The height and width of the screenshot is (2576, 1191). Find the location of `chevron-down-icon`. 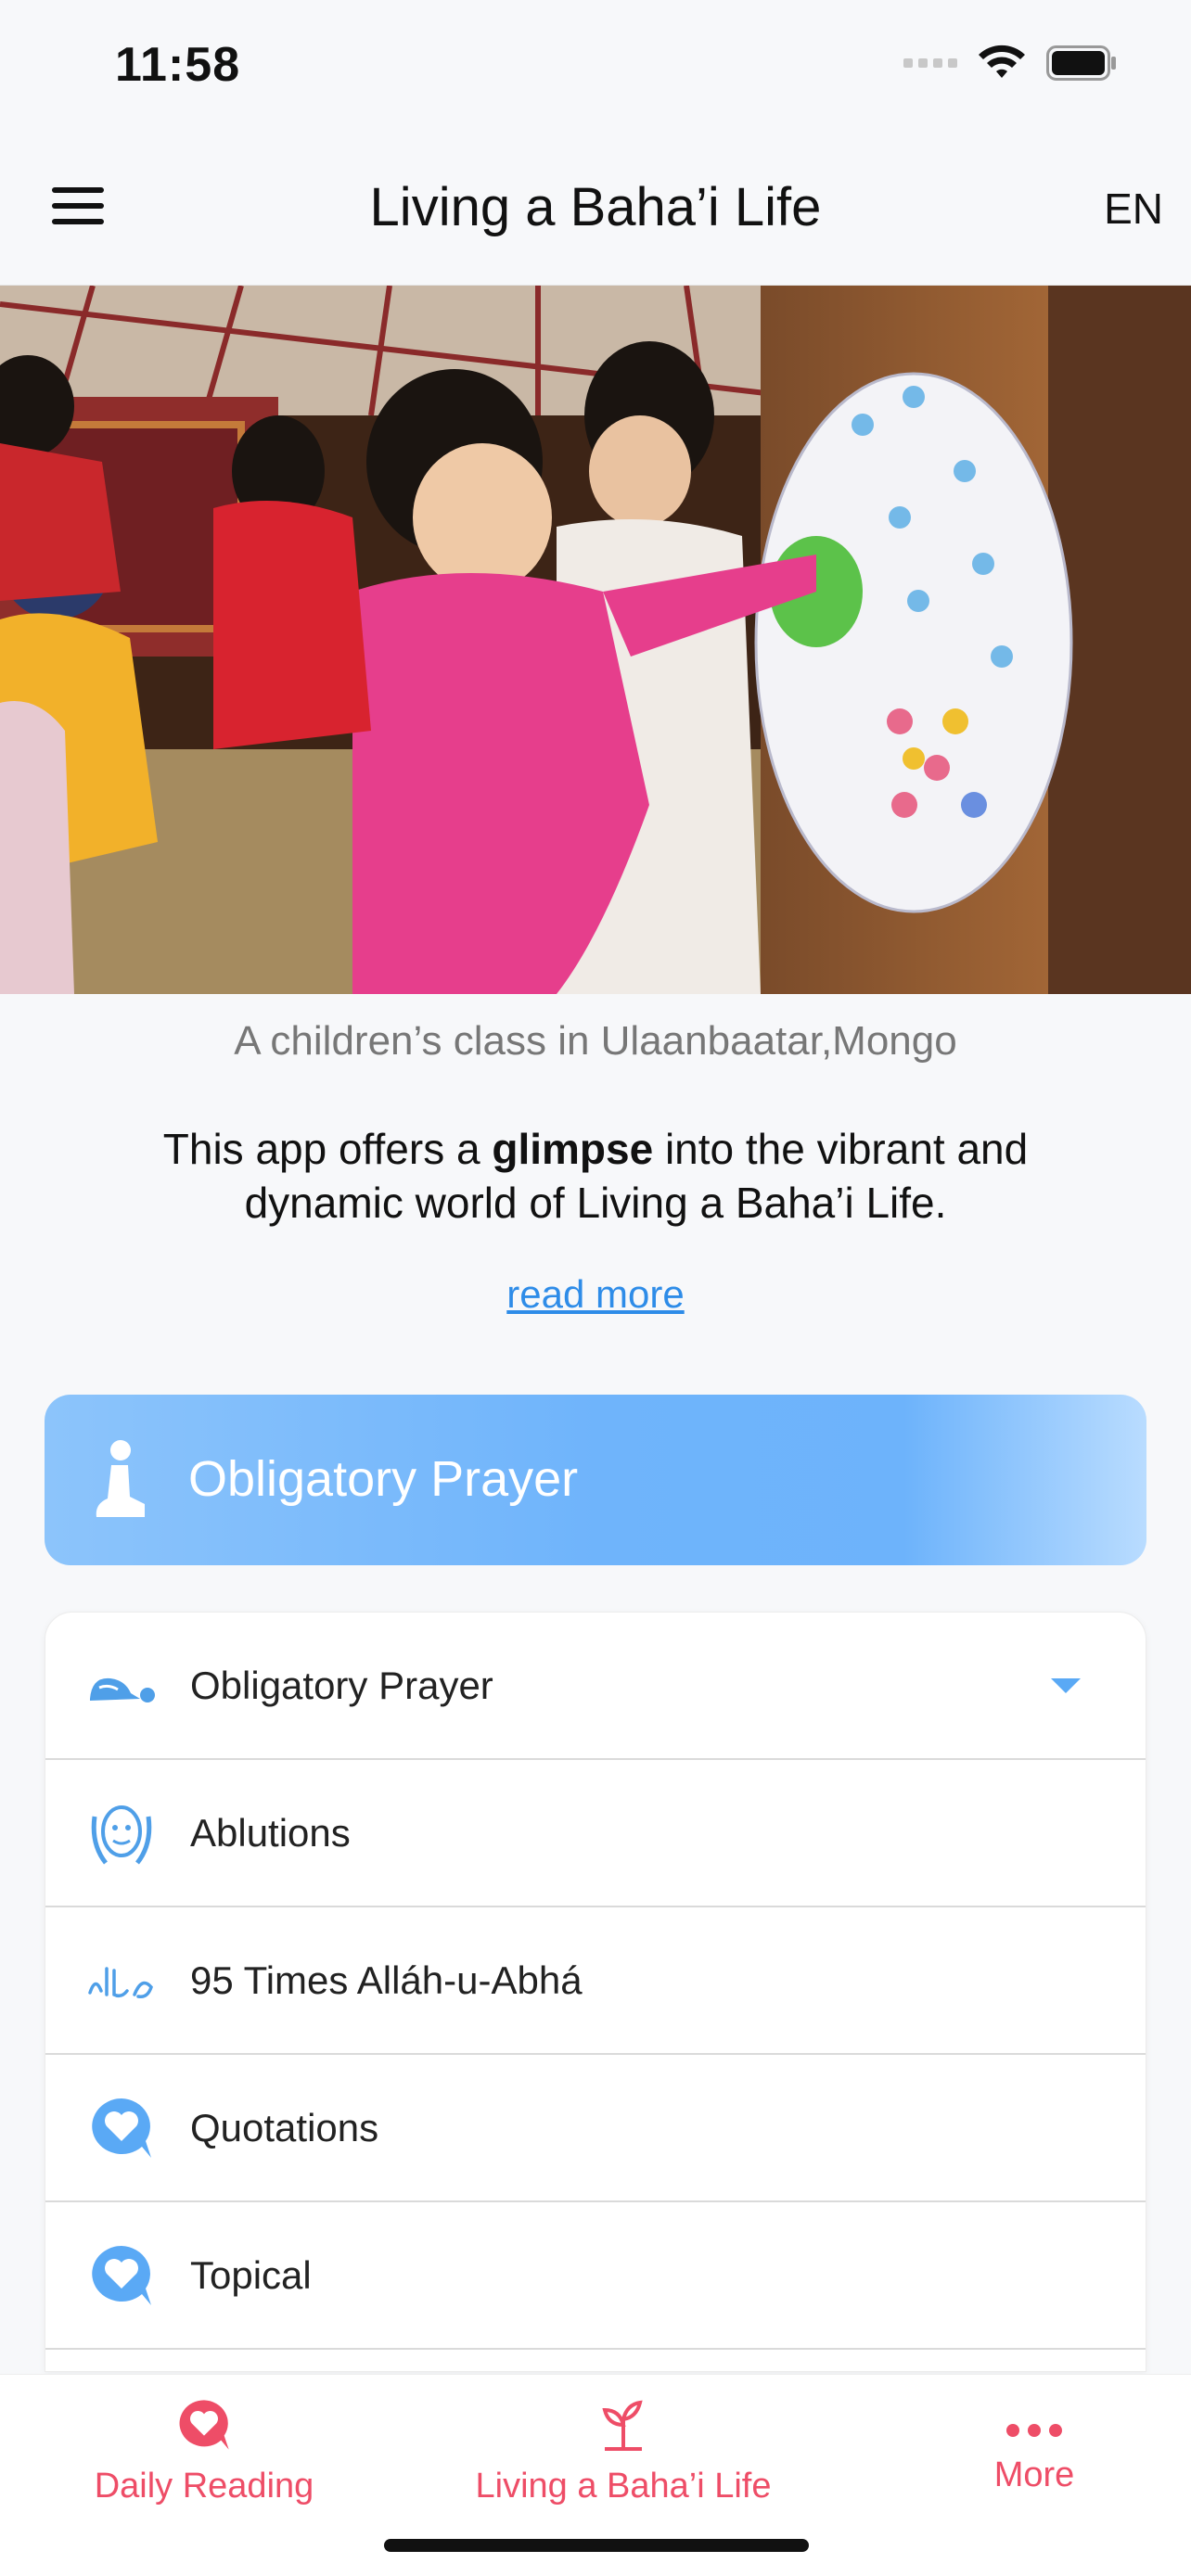

chevron-down-icon is located at coordinates (1066, 1685).